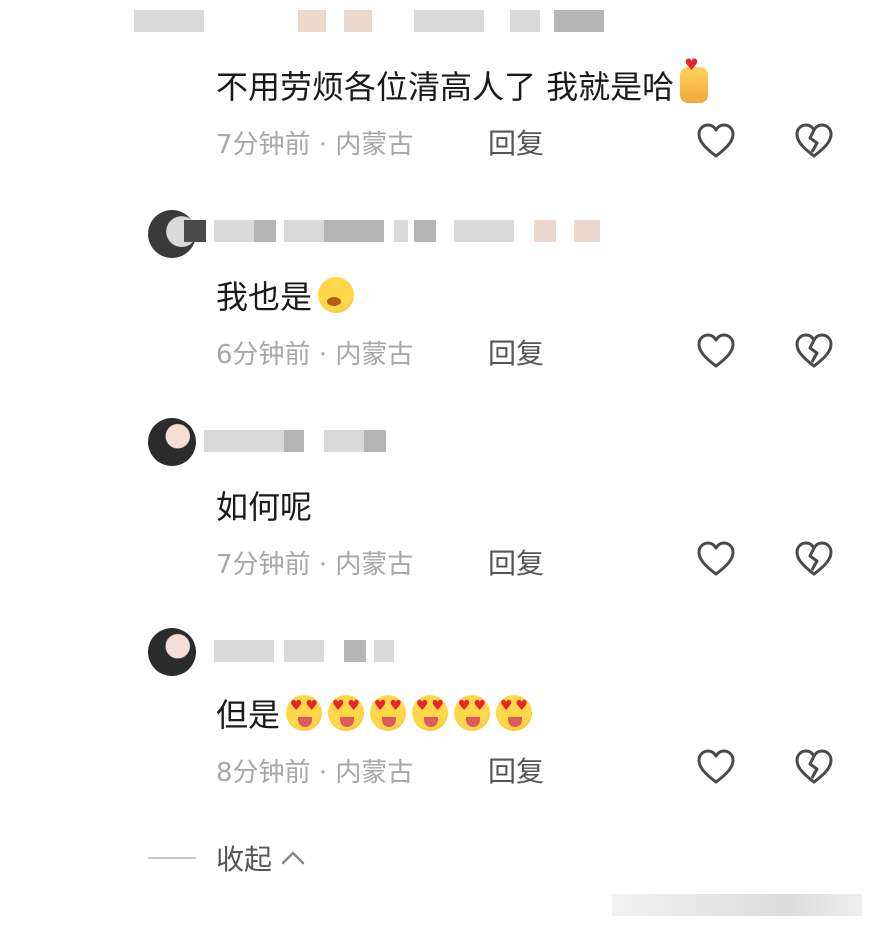  I want to click on comment-text: 如何呢, so click(264, 505).